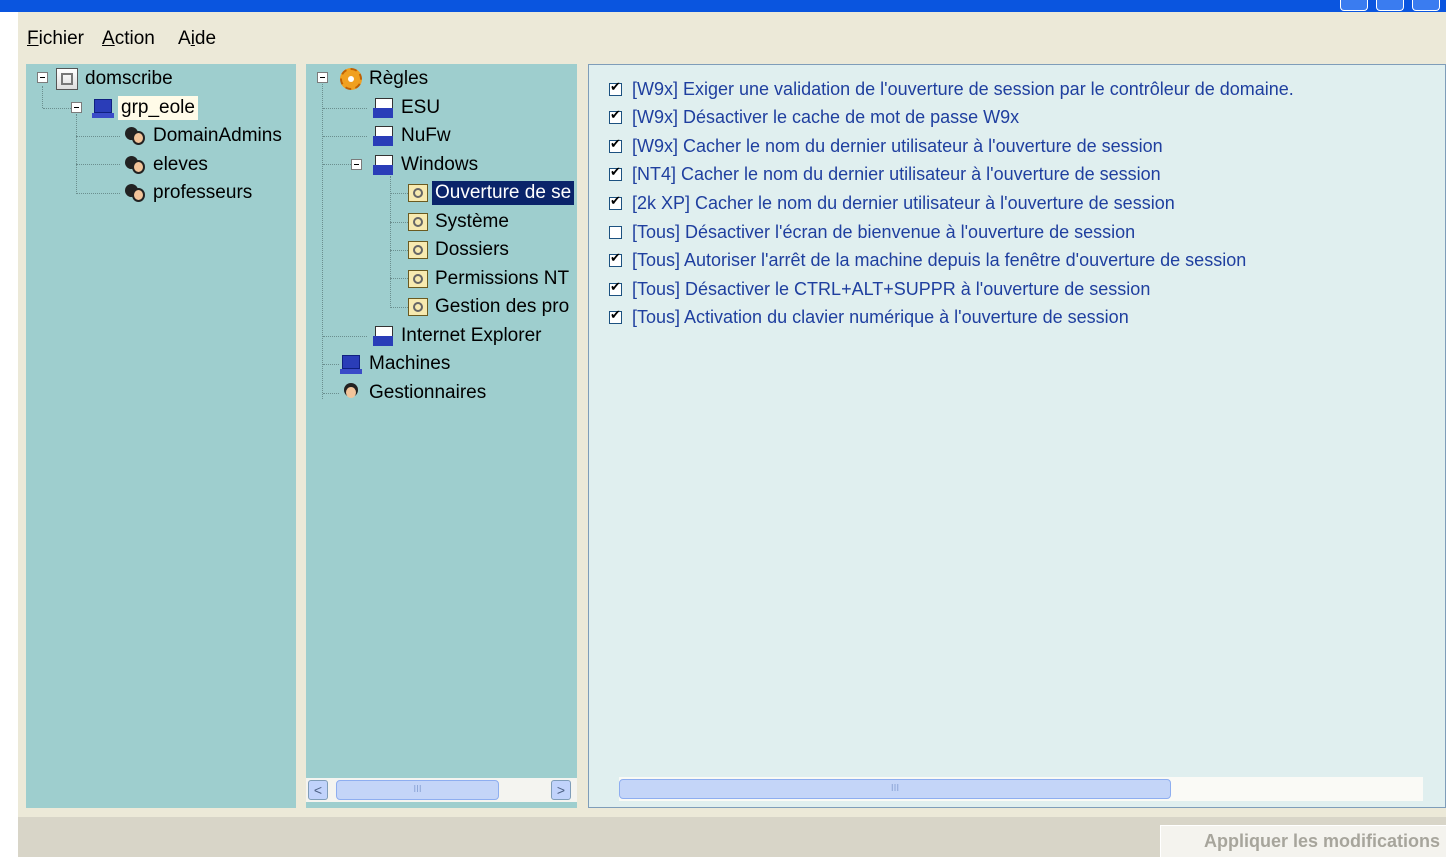 Image resolution: width=1446 pixels, height=857 pixels. I want to click on tree-node-eleves: eleves, so click(167, 165).